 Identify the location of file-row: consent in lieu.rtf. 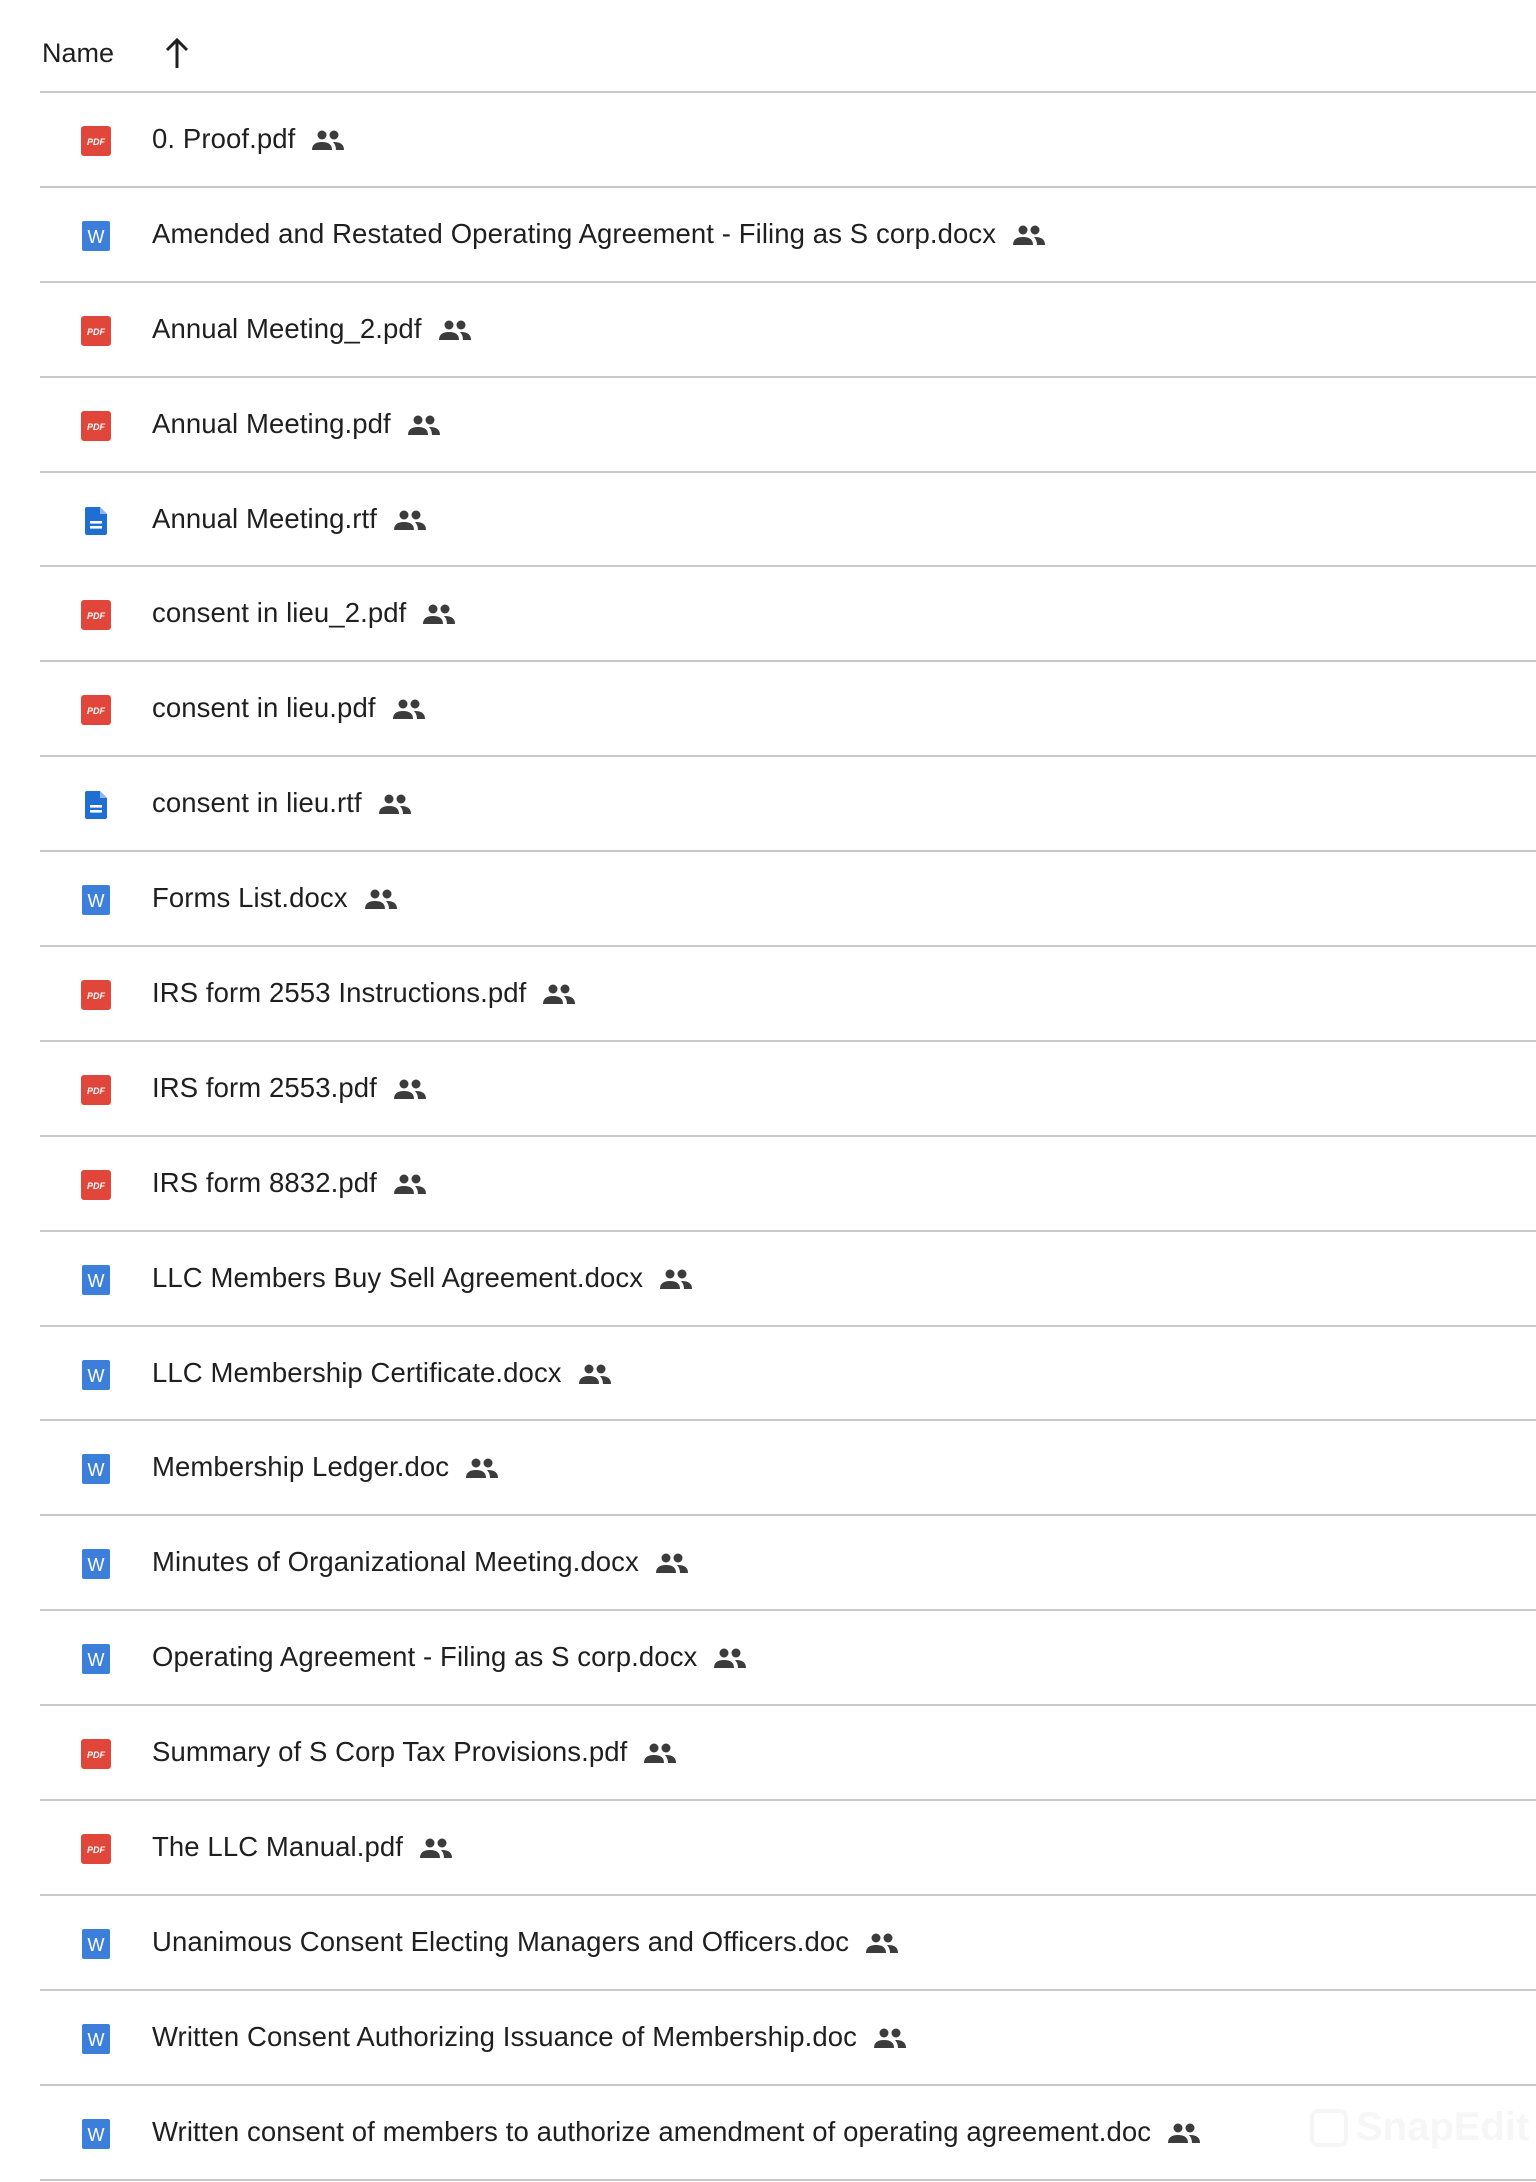
(788, 805).